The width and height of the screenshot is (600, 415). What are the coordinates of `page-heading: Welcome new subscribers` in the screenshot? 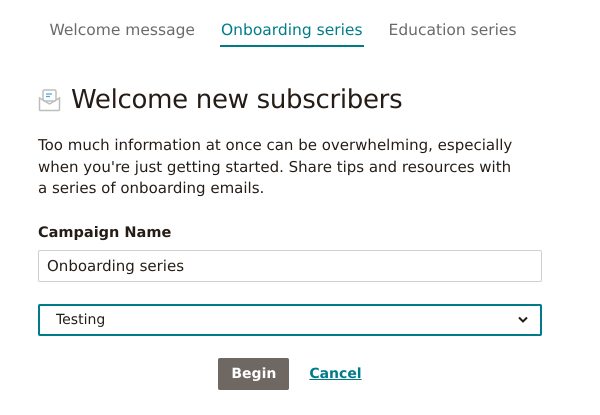 It's located at (236, 100).